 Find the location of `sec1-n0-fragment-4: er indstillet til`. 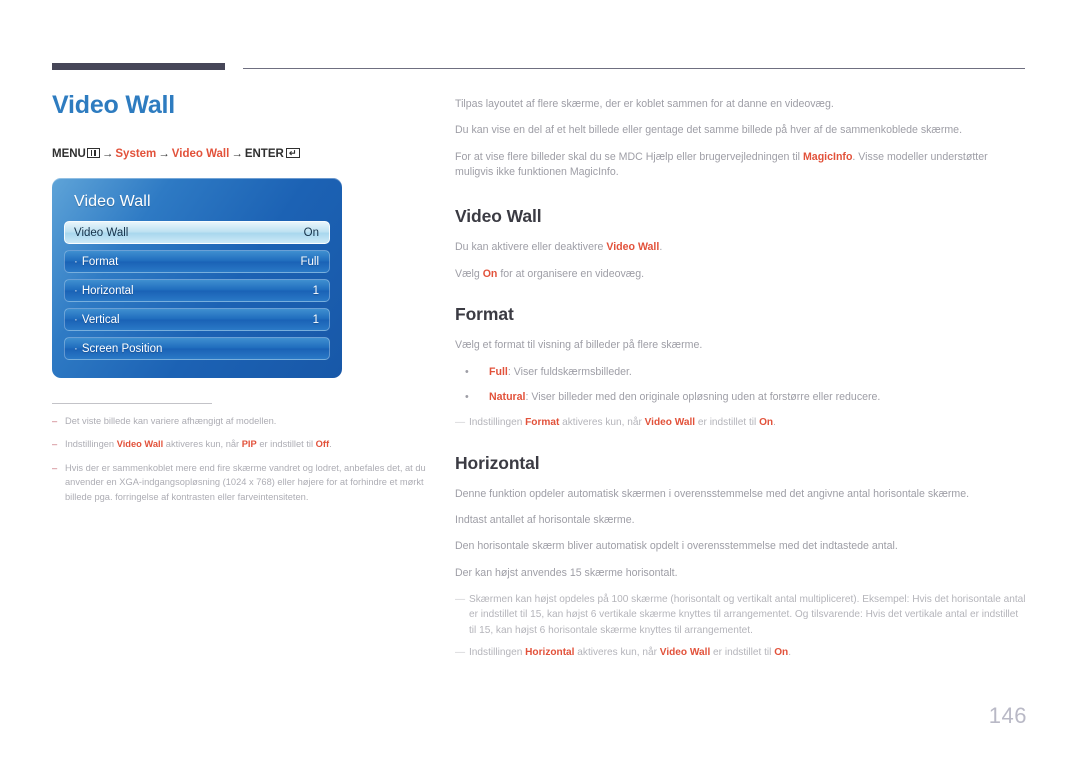

sec1-n0-fragment-4: er indstillet til is located at coordinates (727, 423).